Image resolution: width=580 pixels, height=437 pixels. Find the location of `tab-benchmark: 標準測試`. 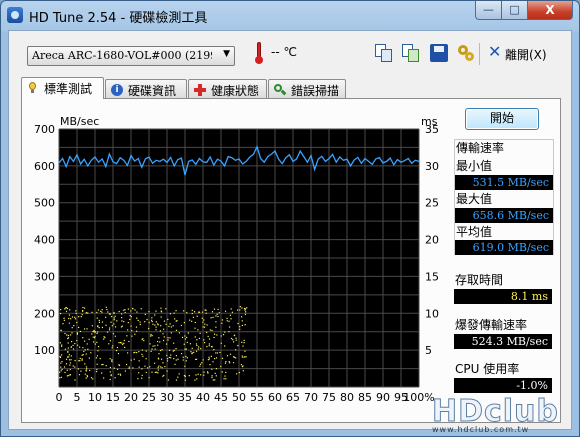

tab-benchmark: 標準測試 is located at coordinates (62, 88).